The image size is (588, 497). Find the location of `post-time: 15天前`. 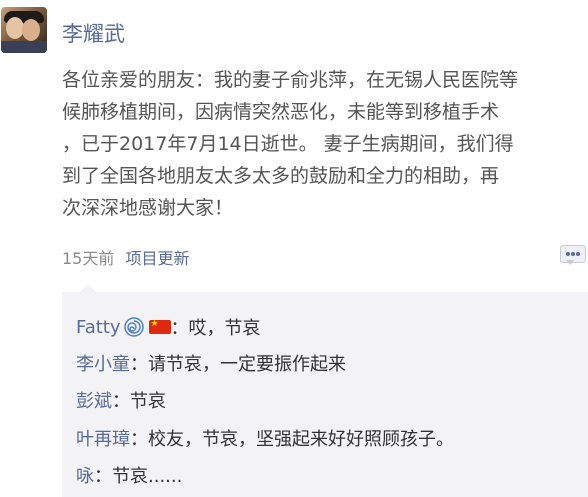

post-time: 15天前 is located at coordinates (88, 258).